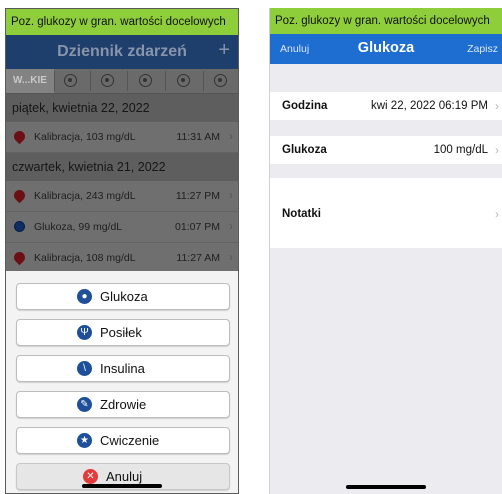 Image resolution: width=502 pixels, height=494 pixels. I want to click on health-filter-icon, so click(183, 80).